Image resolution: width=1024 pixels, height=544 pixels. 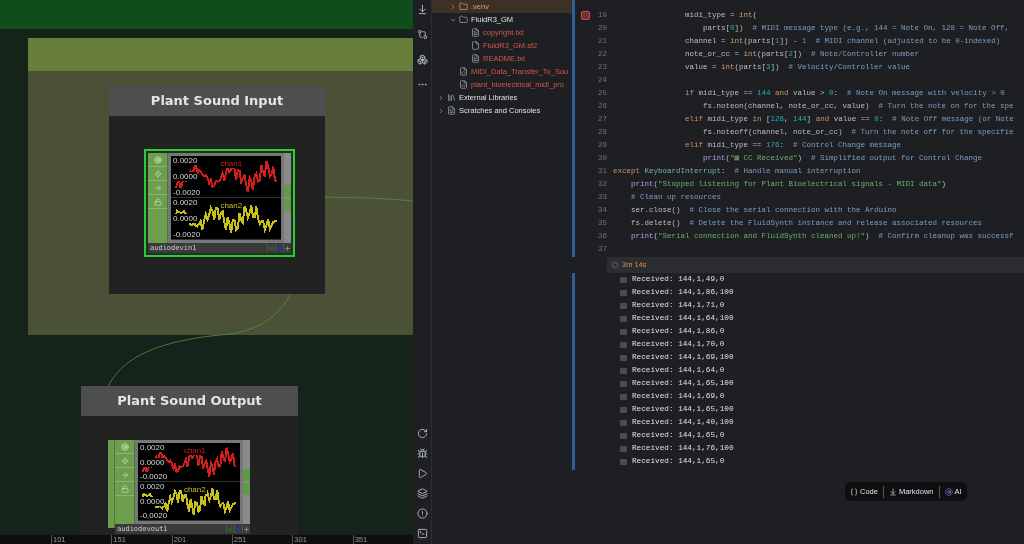 I want to click on component-title: Plant Sound Input, so click(x=217, y=101).